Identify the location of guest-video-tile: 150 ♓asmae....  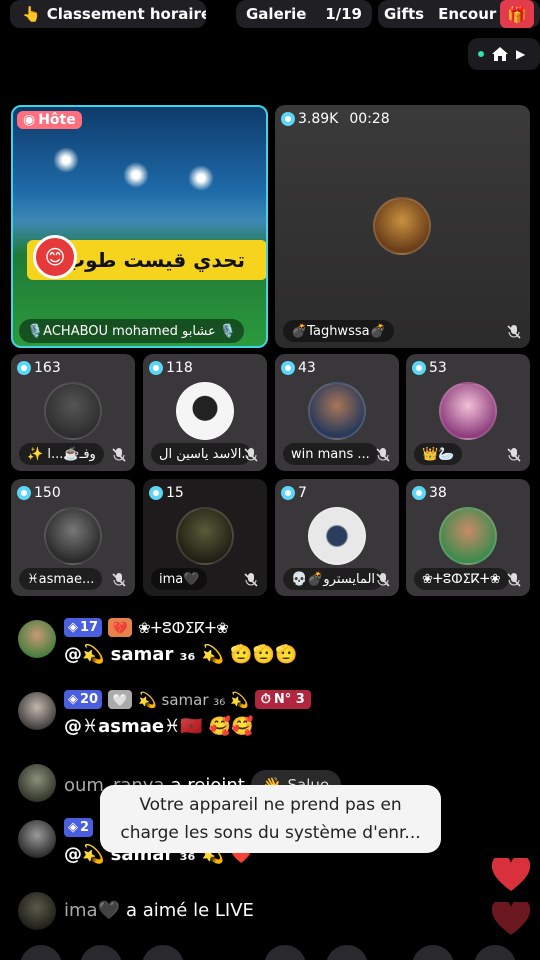
(73, 537).